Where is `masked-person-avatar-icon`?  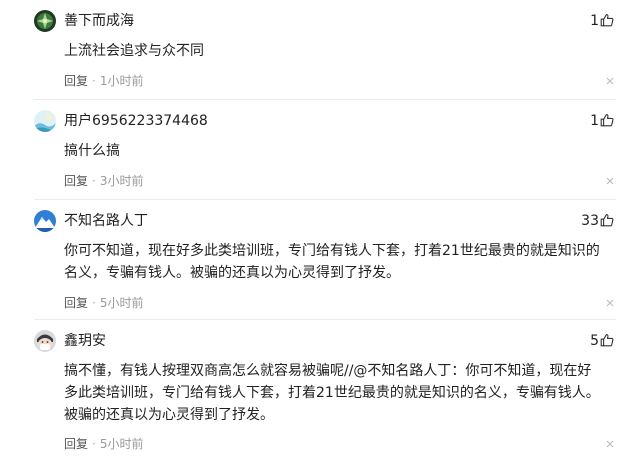
masked-person-avatar-icon is located at coordinates (45, 341).